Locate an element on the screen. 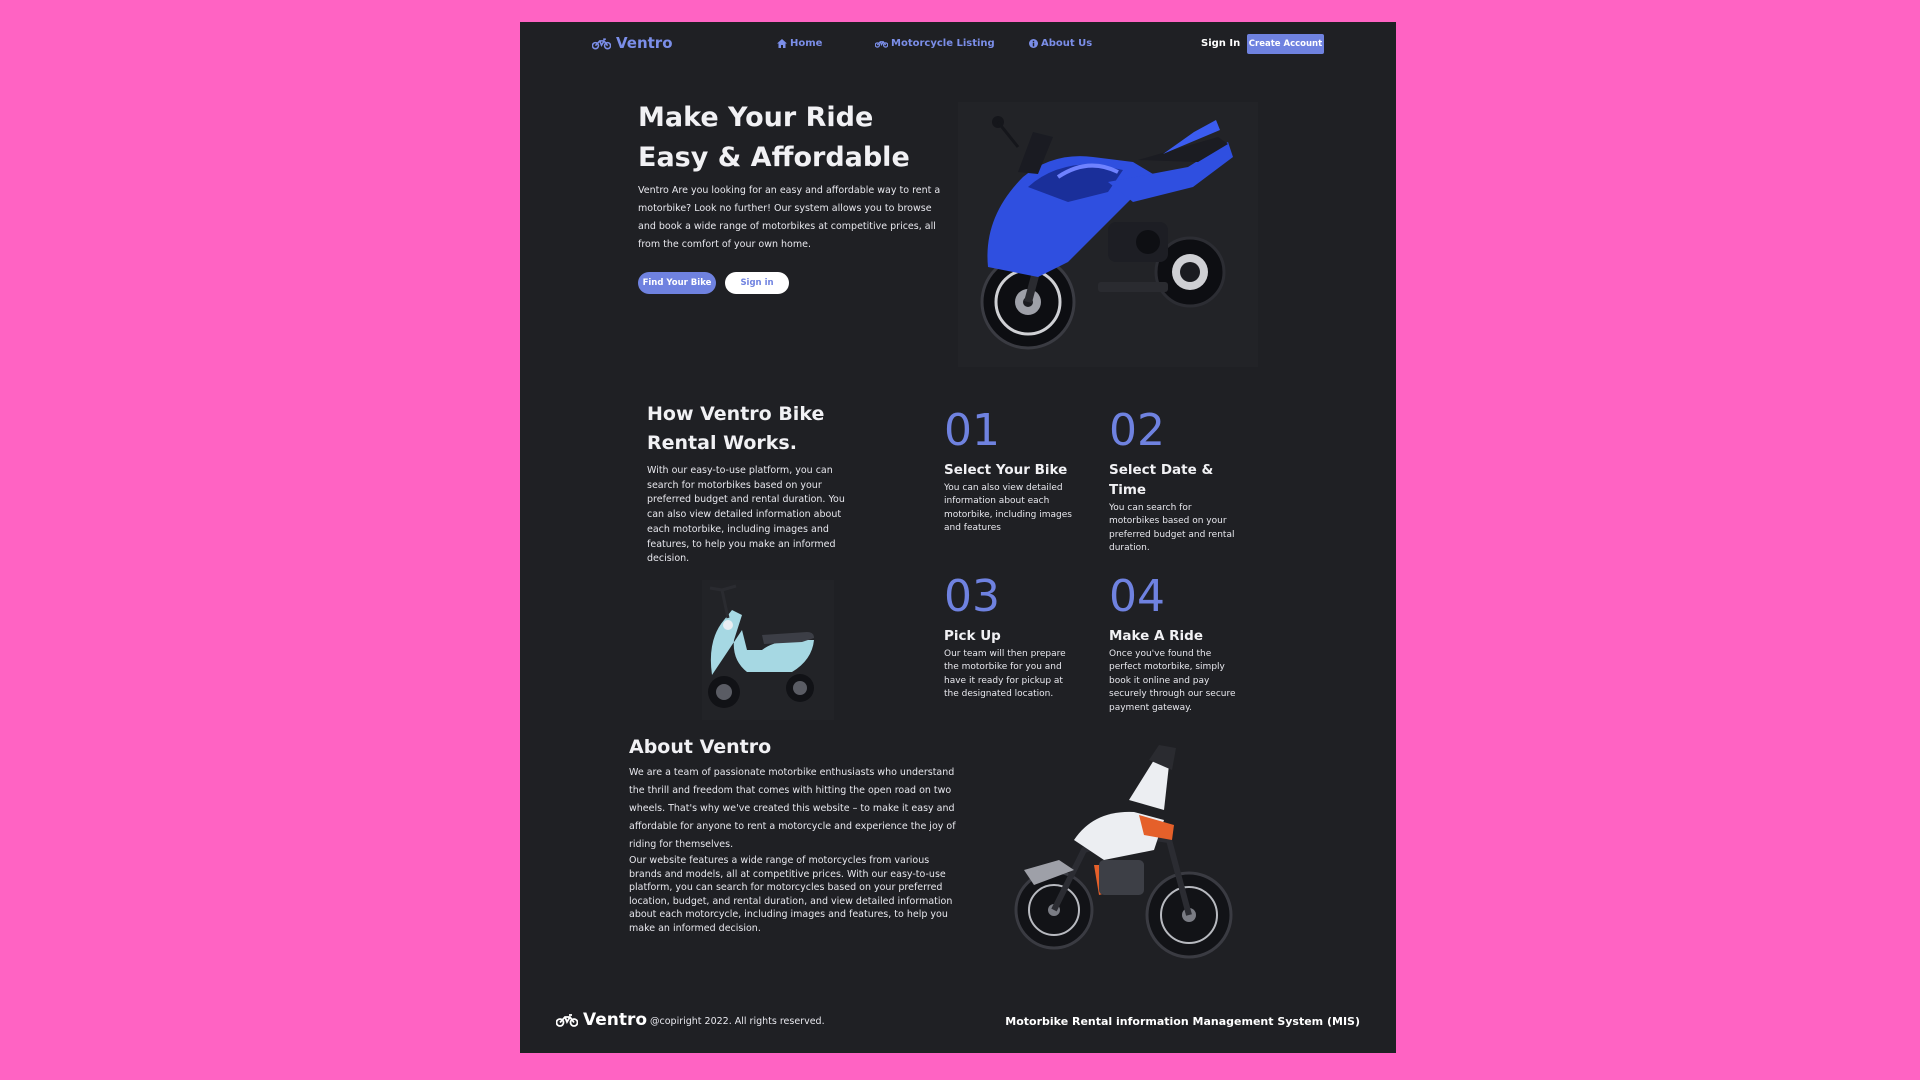 The image size is (1920, 1080). create-account-button: Create Account is located at coordinates (1285, 44).